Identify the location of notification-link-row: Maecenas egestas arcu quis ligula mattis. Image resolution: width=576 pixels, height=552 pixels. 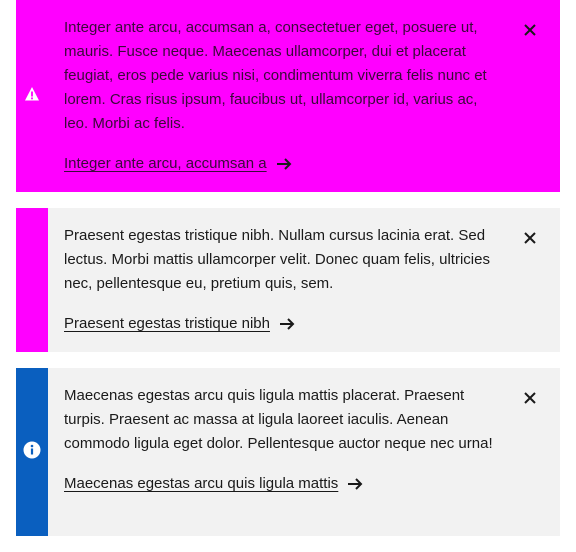
(282, 484).